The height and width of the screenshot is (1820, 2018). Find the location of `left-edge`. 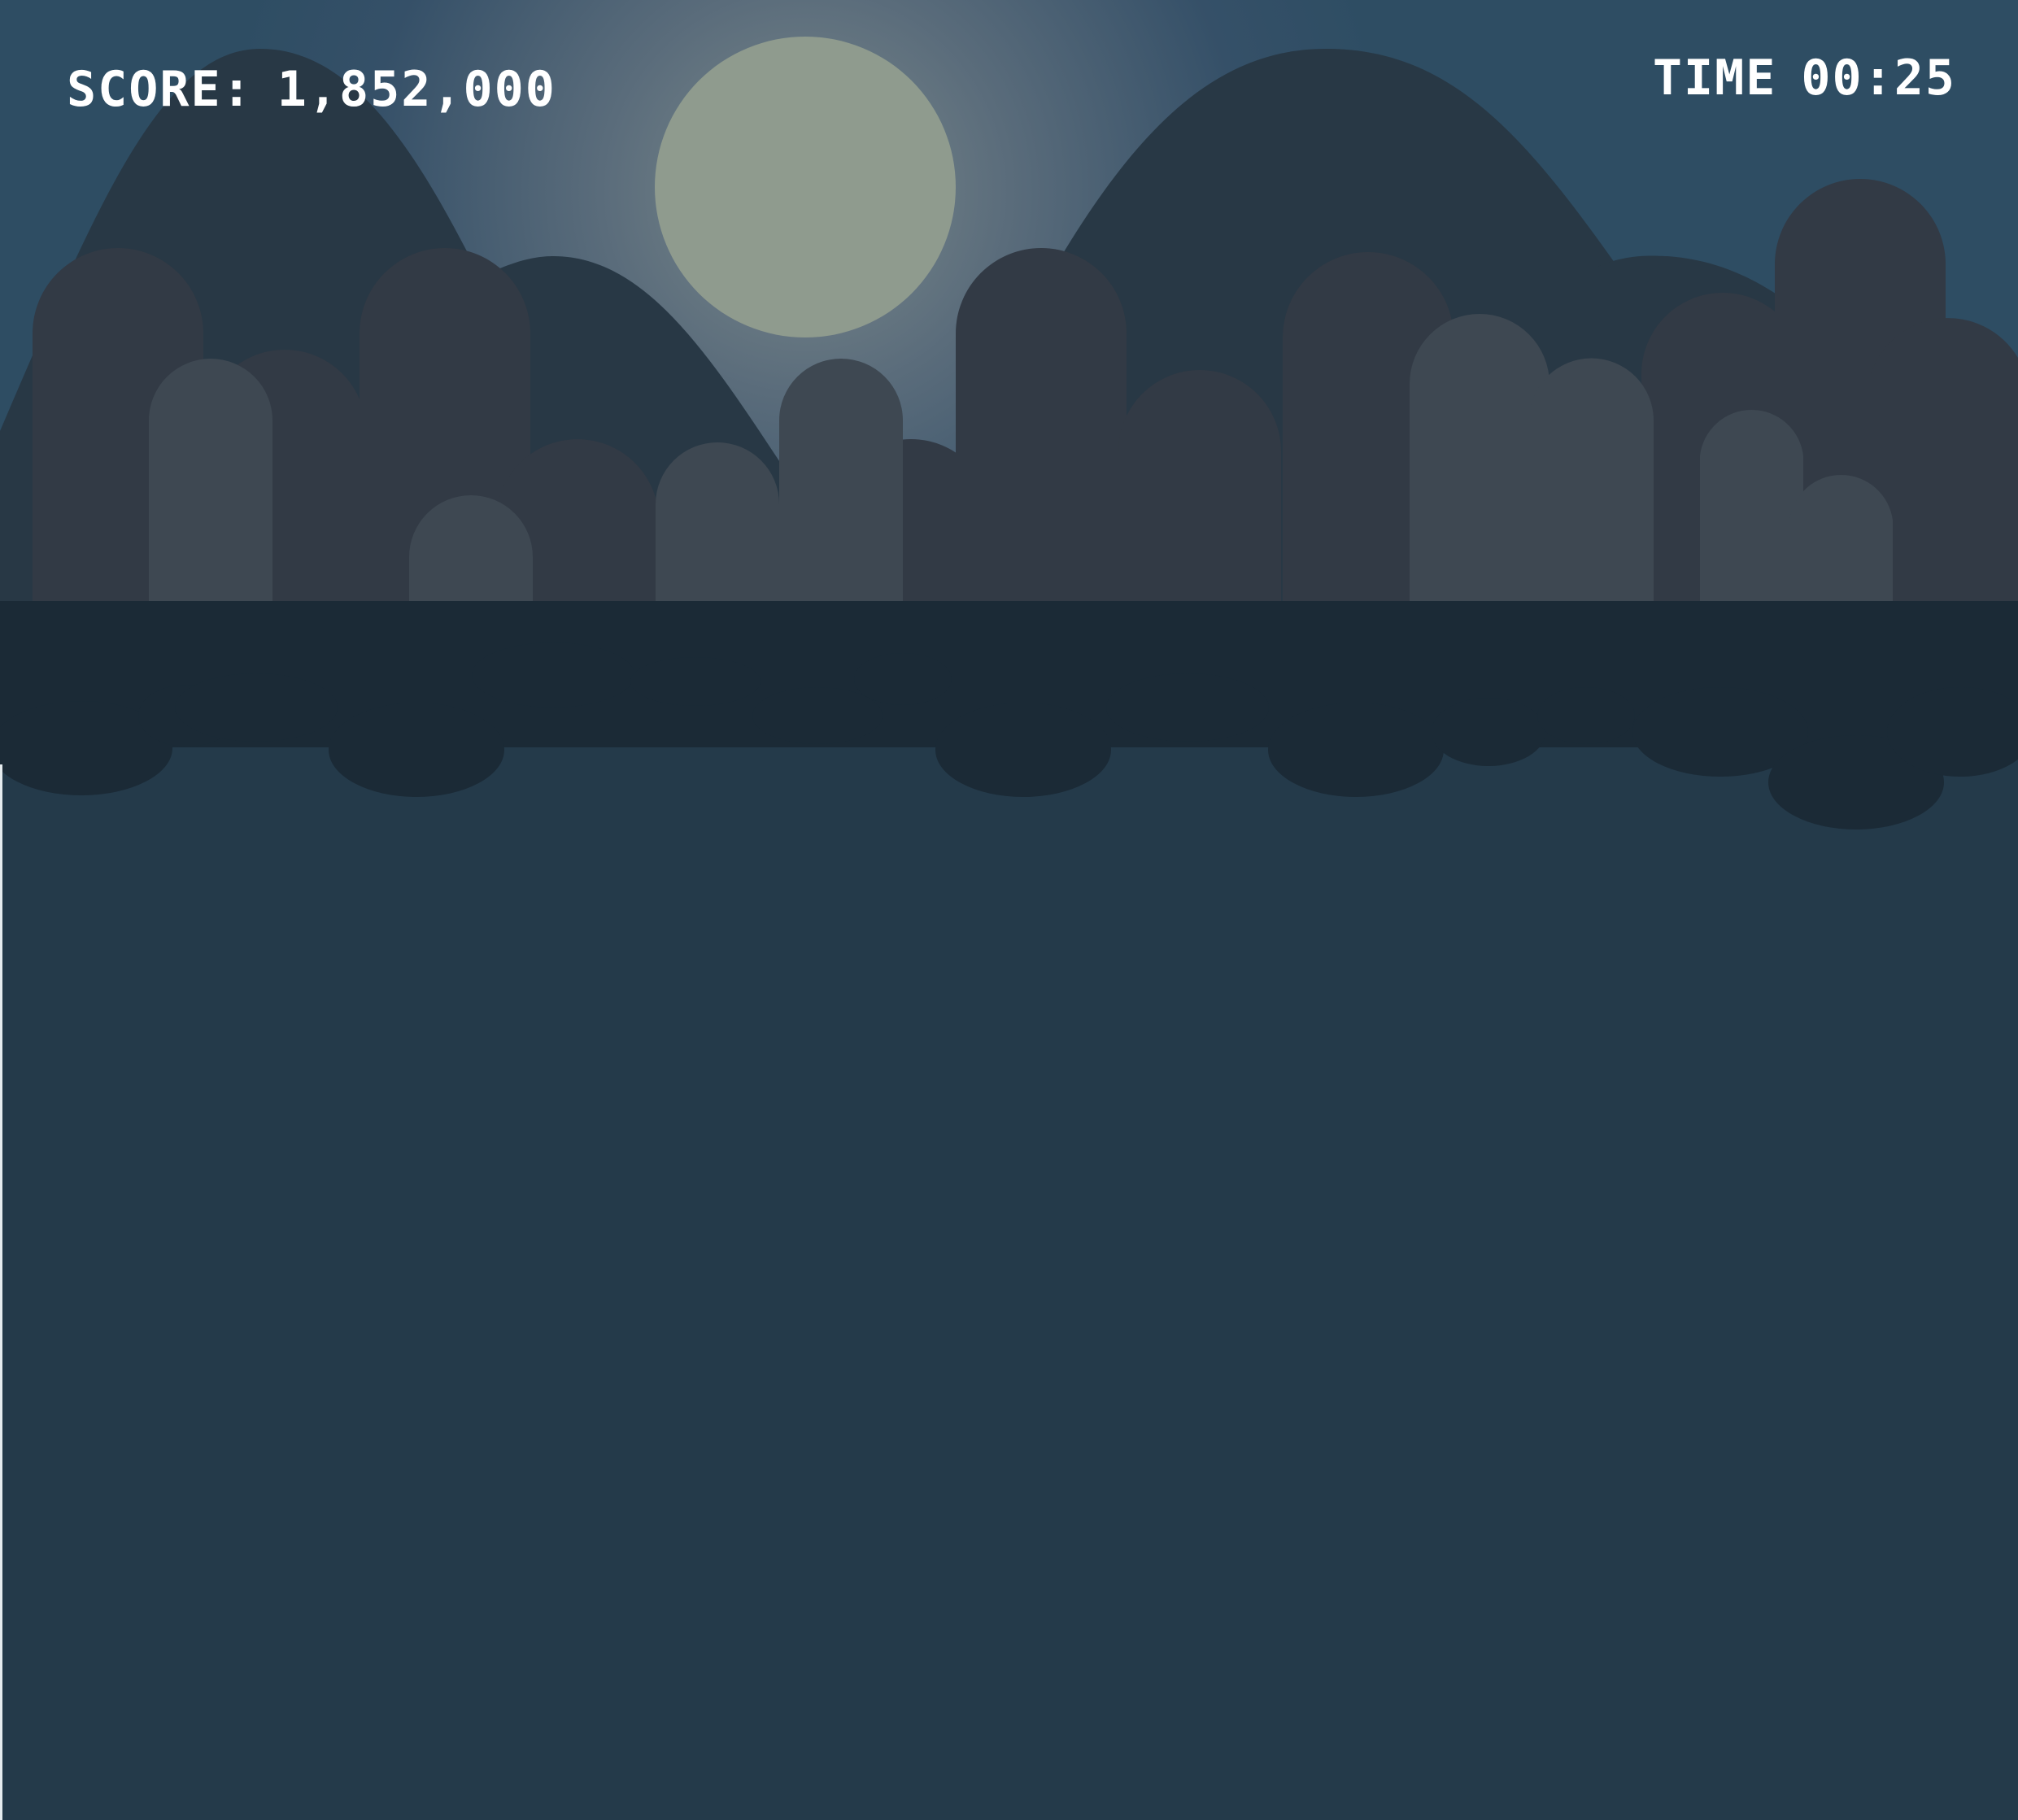

left-edge is located at coordinates (1, 1292).